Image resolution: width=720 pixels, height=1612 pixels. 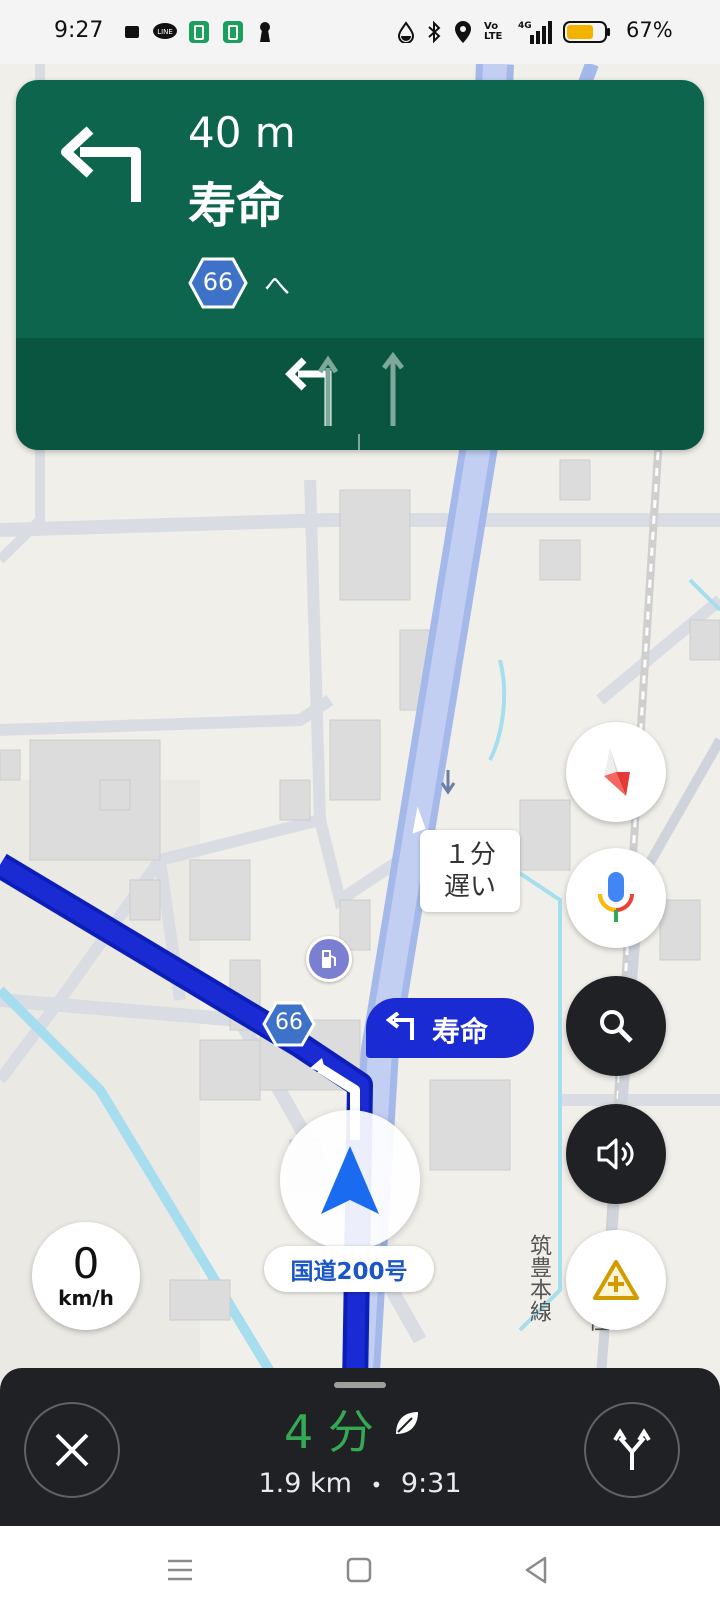 I want to click on trip-duration: 4 分, so click(x=329, y=1432).